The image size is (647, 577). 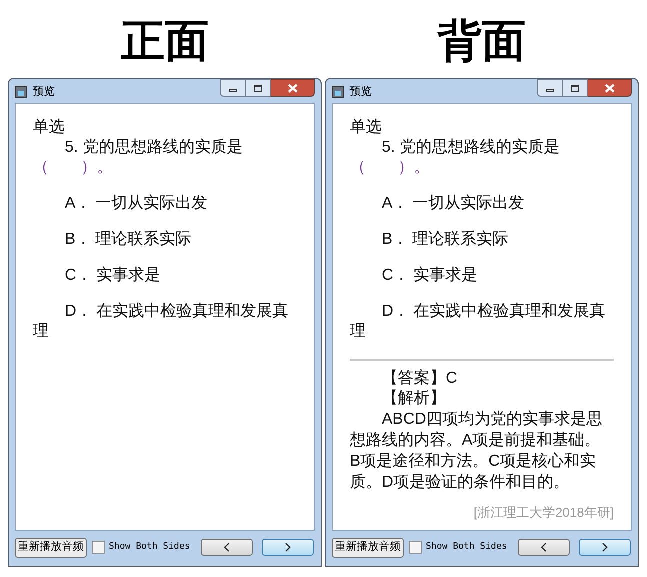 I want to click on panel-heading: 背面, so click(x=481, y=42).